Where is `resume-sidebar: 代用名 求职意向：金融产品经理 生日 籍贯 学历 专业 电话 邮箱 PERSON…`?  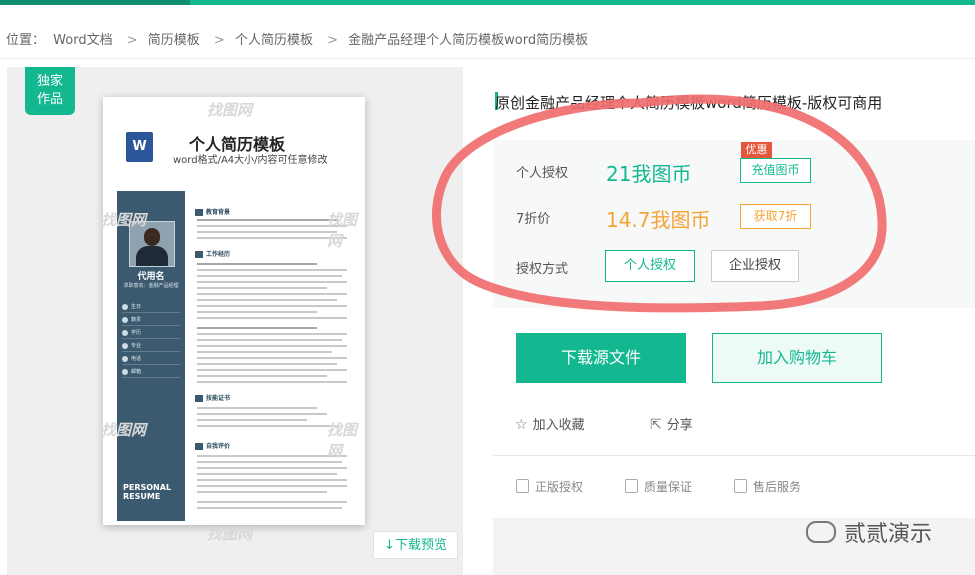 resume-sidebar: 代用名 求职意向：金融产品经理 生日 籍贯 学历 专业 电话 邮箱 PERSON… is located at coordinates (151, 356).